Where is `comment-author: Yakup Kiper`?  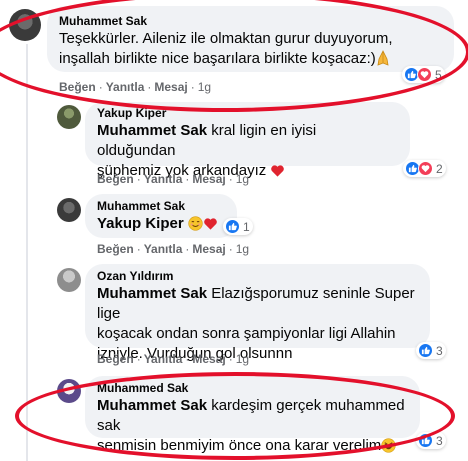
comment-author: Yakup Kiper is located at coordinates (247, 113).